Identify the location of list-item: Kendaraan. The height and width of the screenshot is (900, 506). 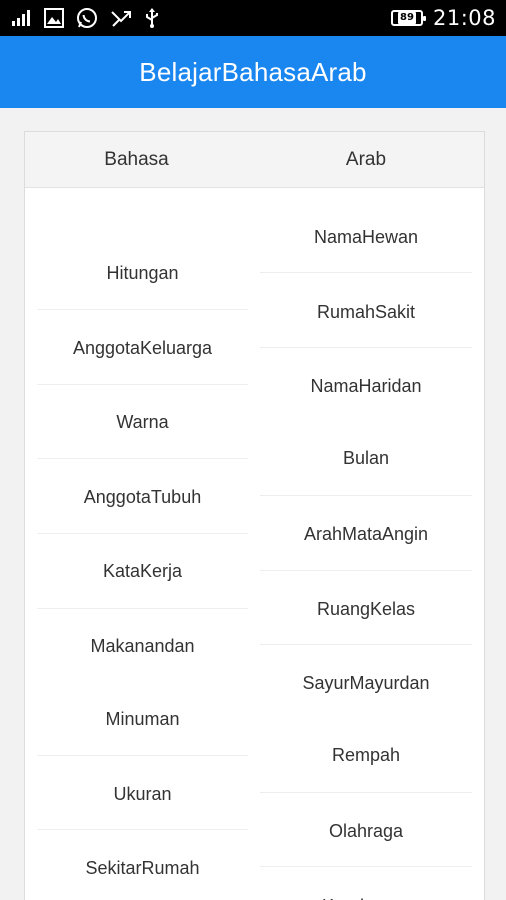
(366, 883).